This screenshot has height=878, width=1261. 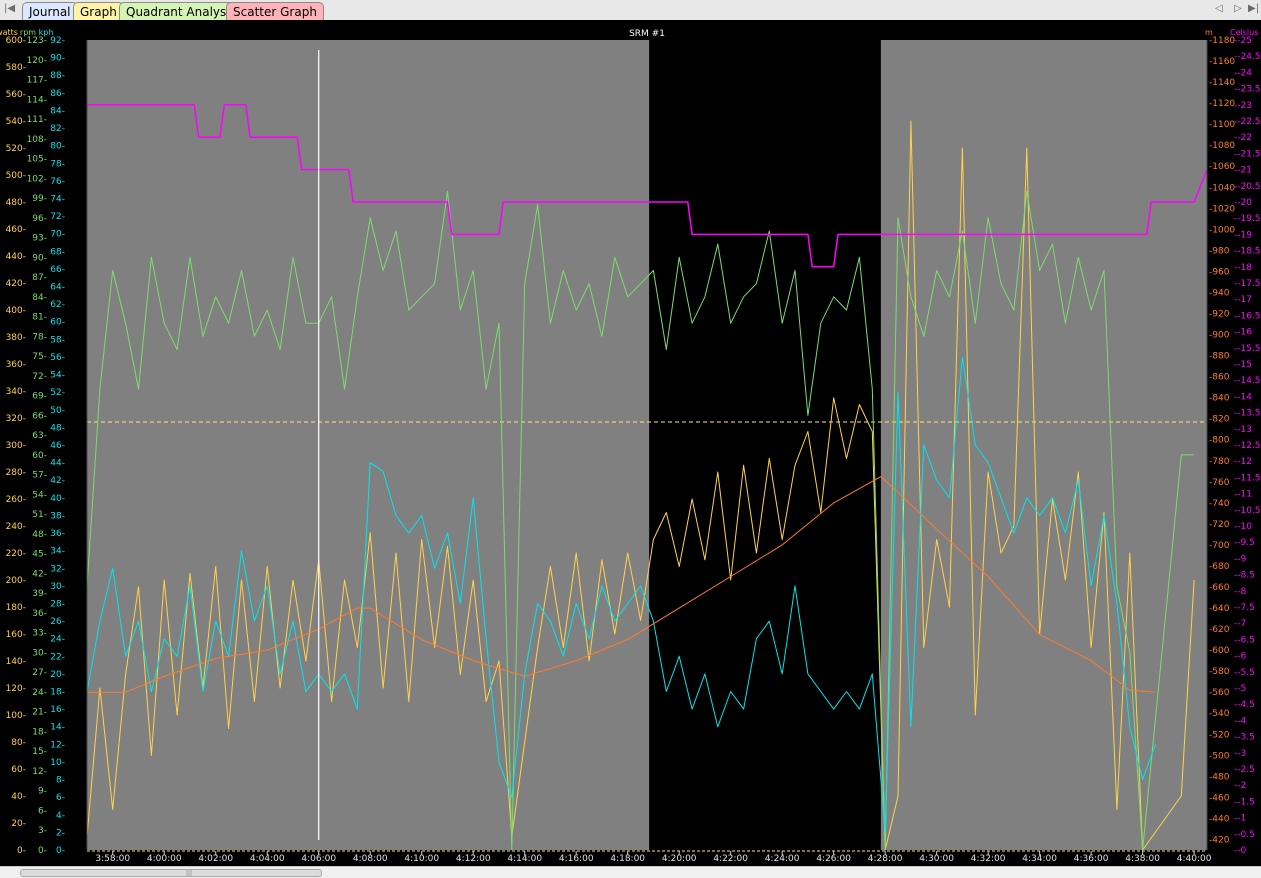 I want to click on tick-label: --12, so click(x=1243, y=462).